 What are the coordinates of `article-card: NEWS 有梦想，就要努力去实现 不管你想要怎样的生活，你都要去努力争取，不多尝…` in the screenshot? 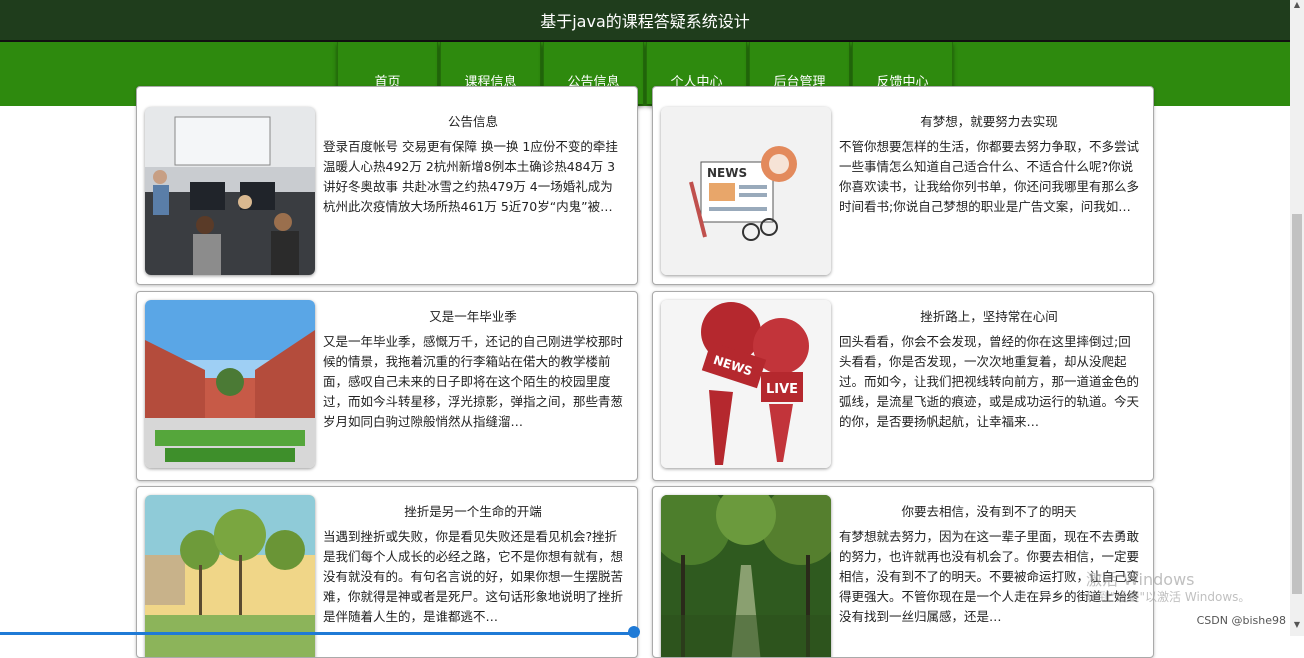 It's located at (903, 185).